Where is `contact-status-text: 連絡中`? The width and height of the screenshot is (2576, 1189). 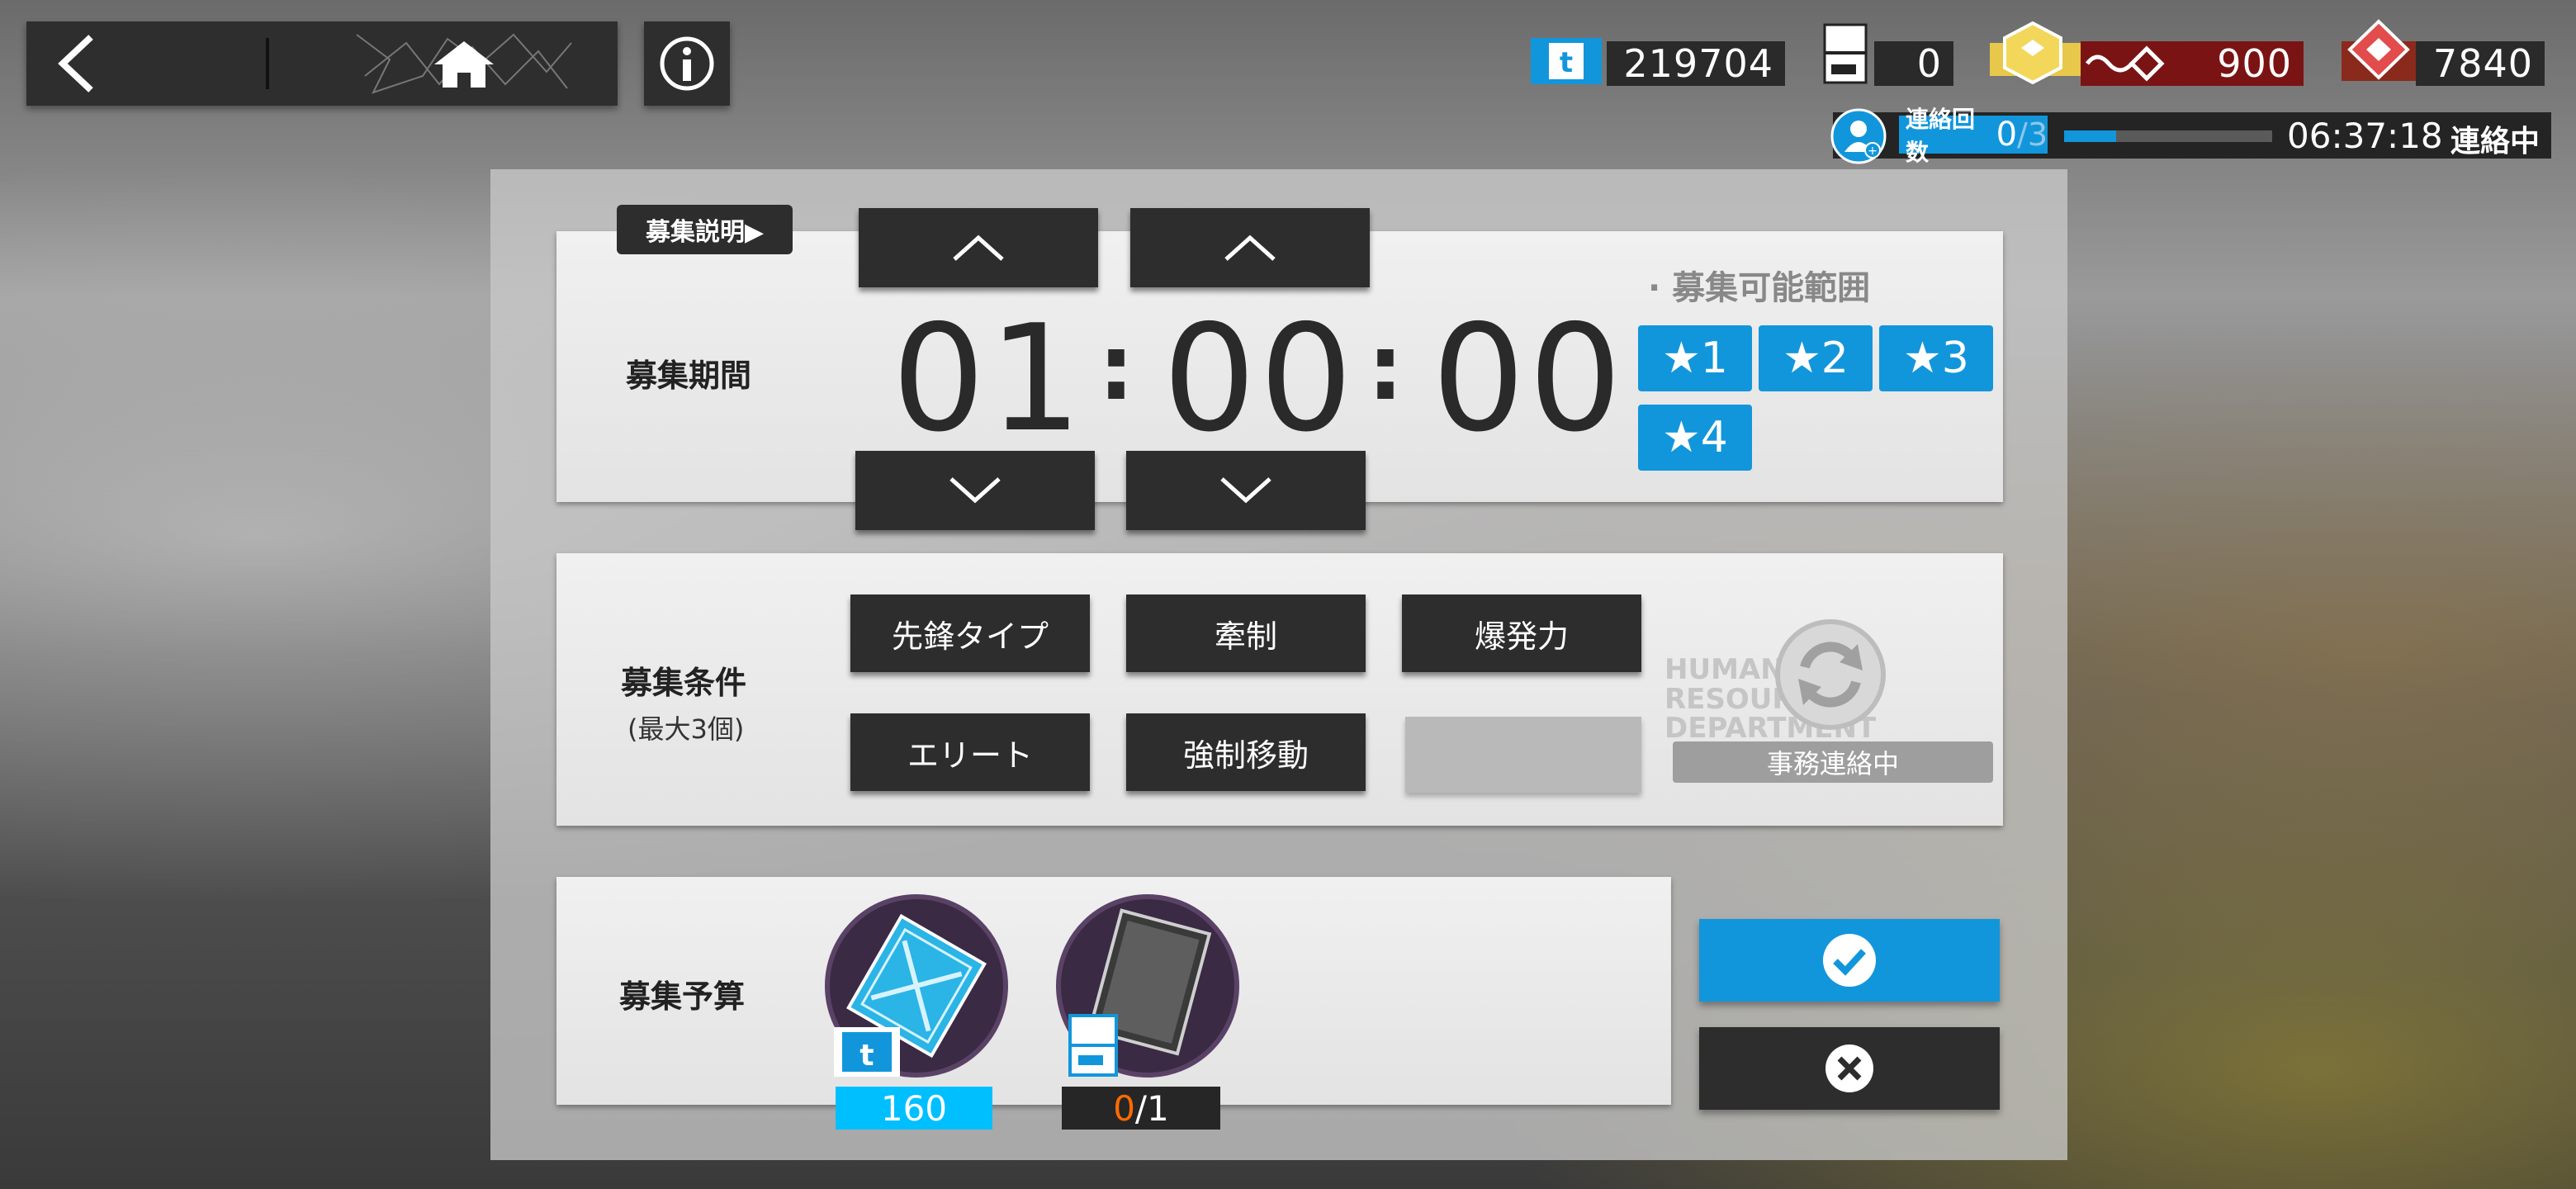
contact-status-text: 連絡中 is located at coordinates (2495, 142).